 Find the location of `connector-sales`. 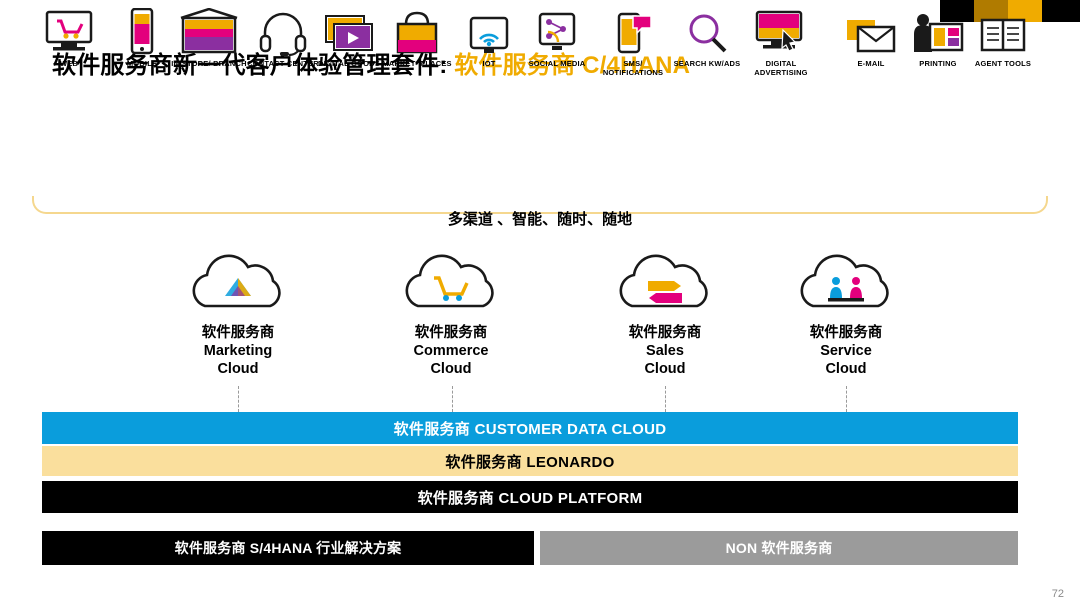

connector-sales is located at coordinates (665, 399).